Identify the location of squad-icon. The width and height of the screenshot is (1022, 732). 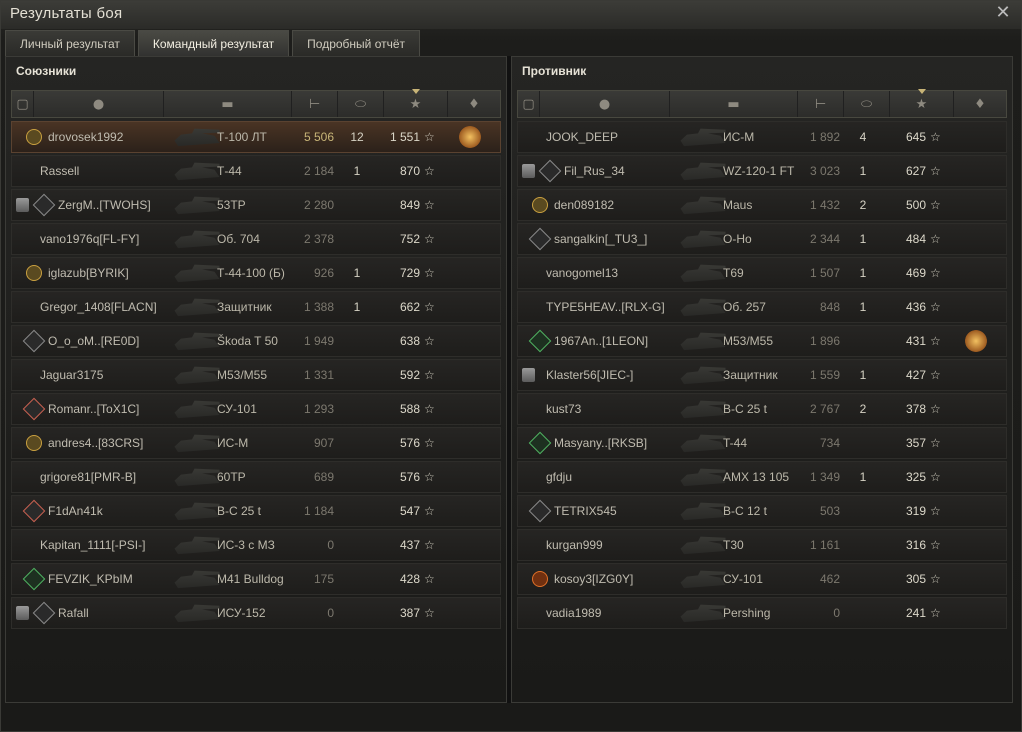
(528, 375).